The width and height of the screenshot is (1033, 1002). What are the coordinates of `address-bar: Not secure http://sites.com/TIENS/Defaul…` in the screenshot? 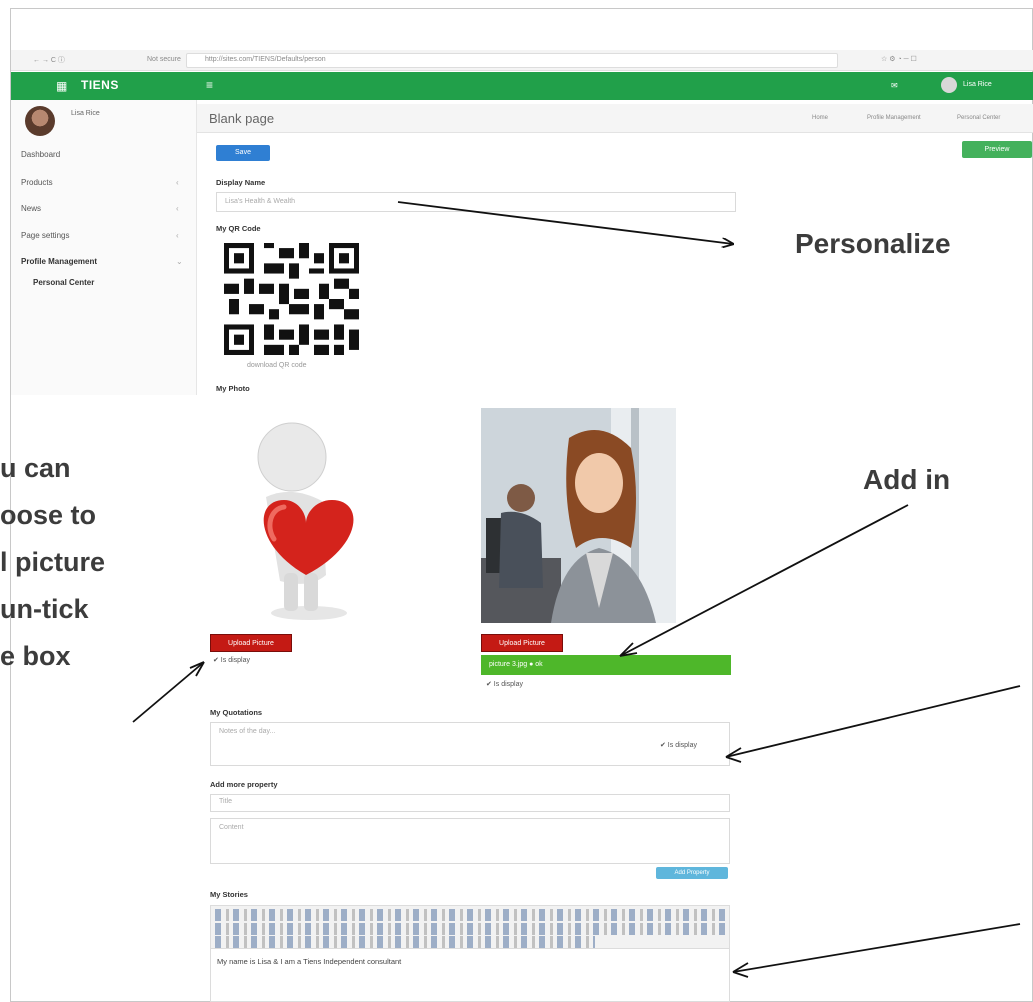 It's located at (492, 60).